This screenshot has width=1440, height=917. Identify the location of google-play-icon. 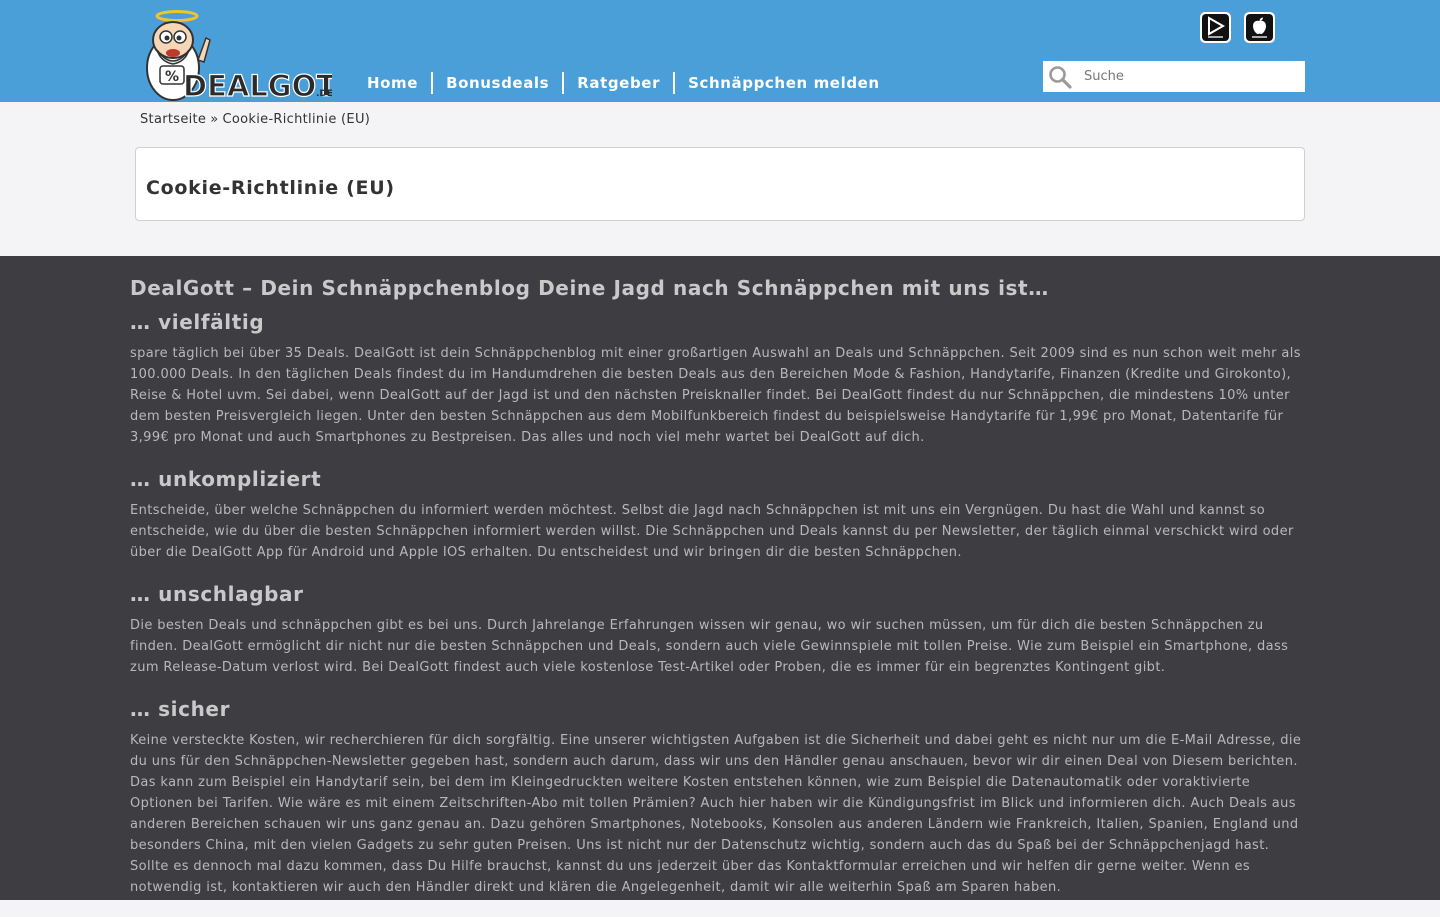
(1217, 27).